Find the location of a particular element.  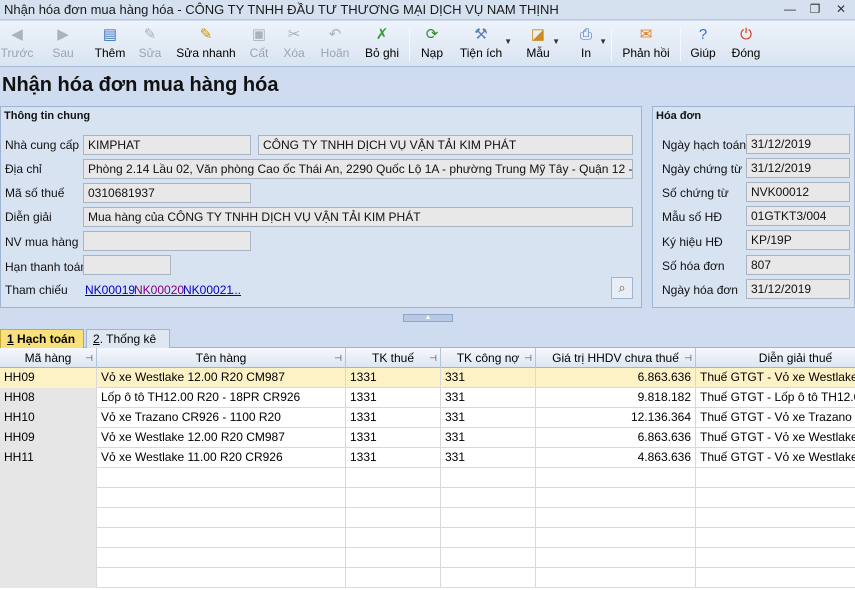

close-window-icon: ✕ is located at coordinates (841, 9).